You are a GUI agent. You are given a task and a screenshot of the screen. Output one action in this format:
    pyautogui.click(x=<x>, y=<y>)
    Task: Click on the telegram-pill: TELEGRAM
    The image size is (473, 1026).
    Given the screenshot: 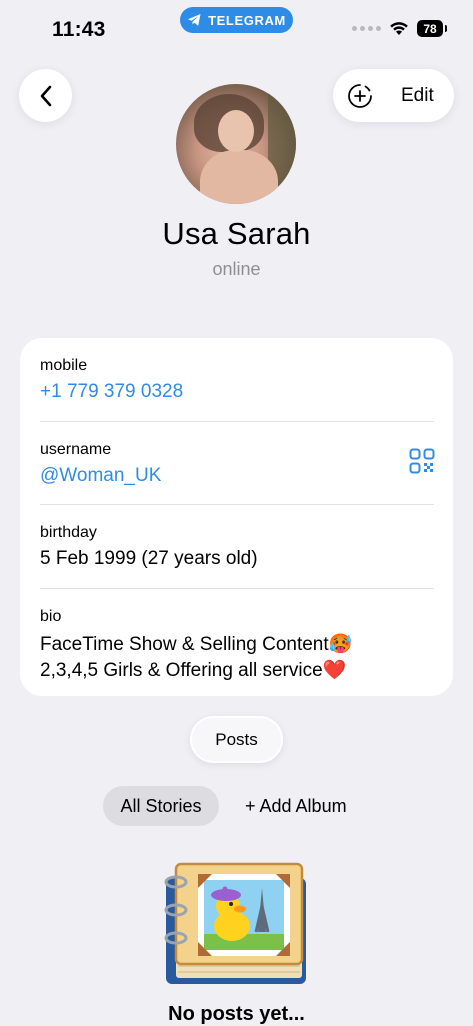 What is the action you would take?
    pyautogui.click(x=236, y=20)
    